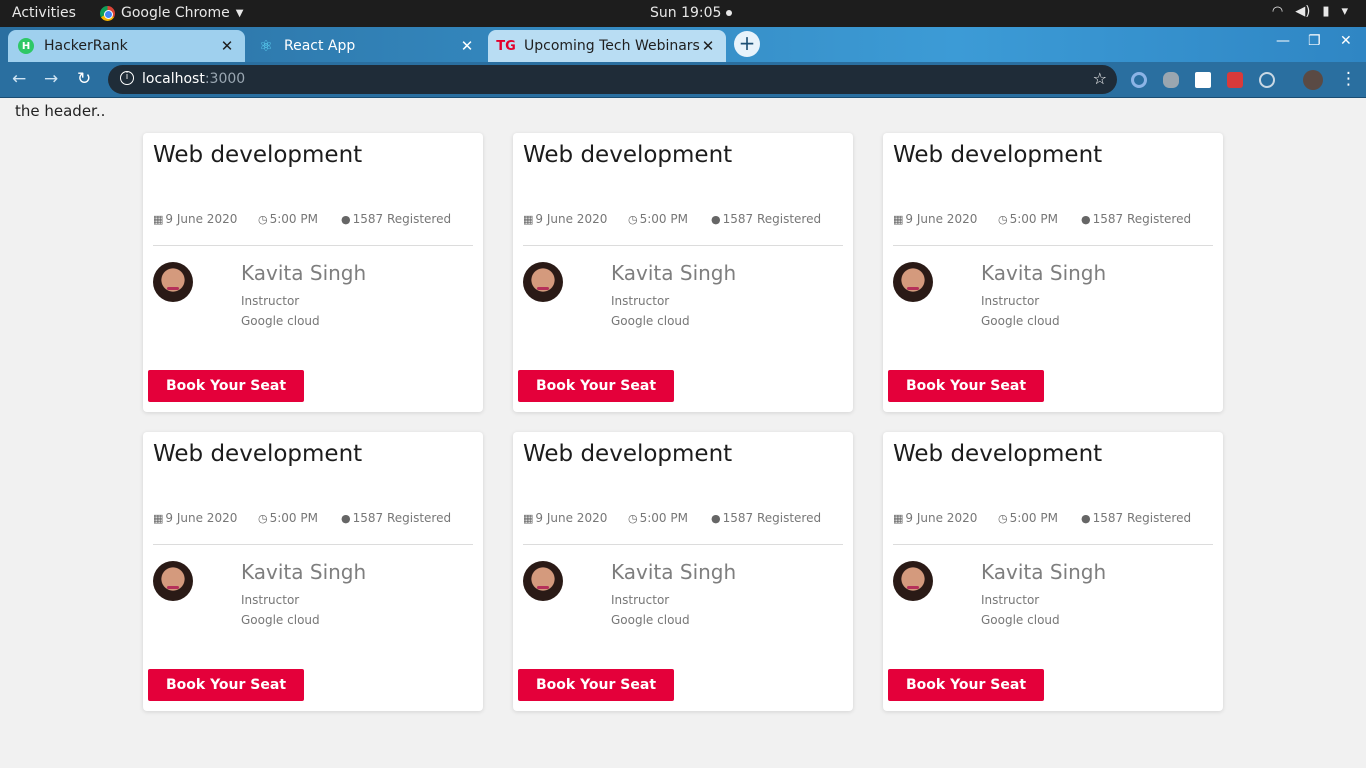 The width and height of the screenshot is (1366, 768). Describe the element at coordinates (1310, 11) in the screenshot. I see `system-tray: ◠ ◀) ▮ ▾` at that location.